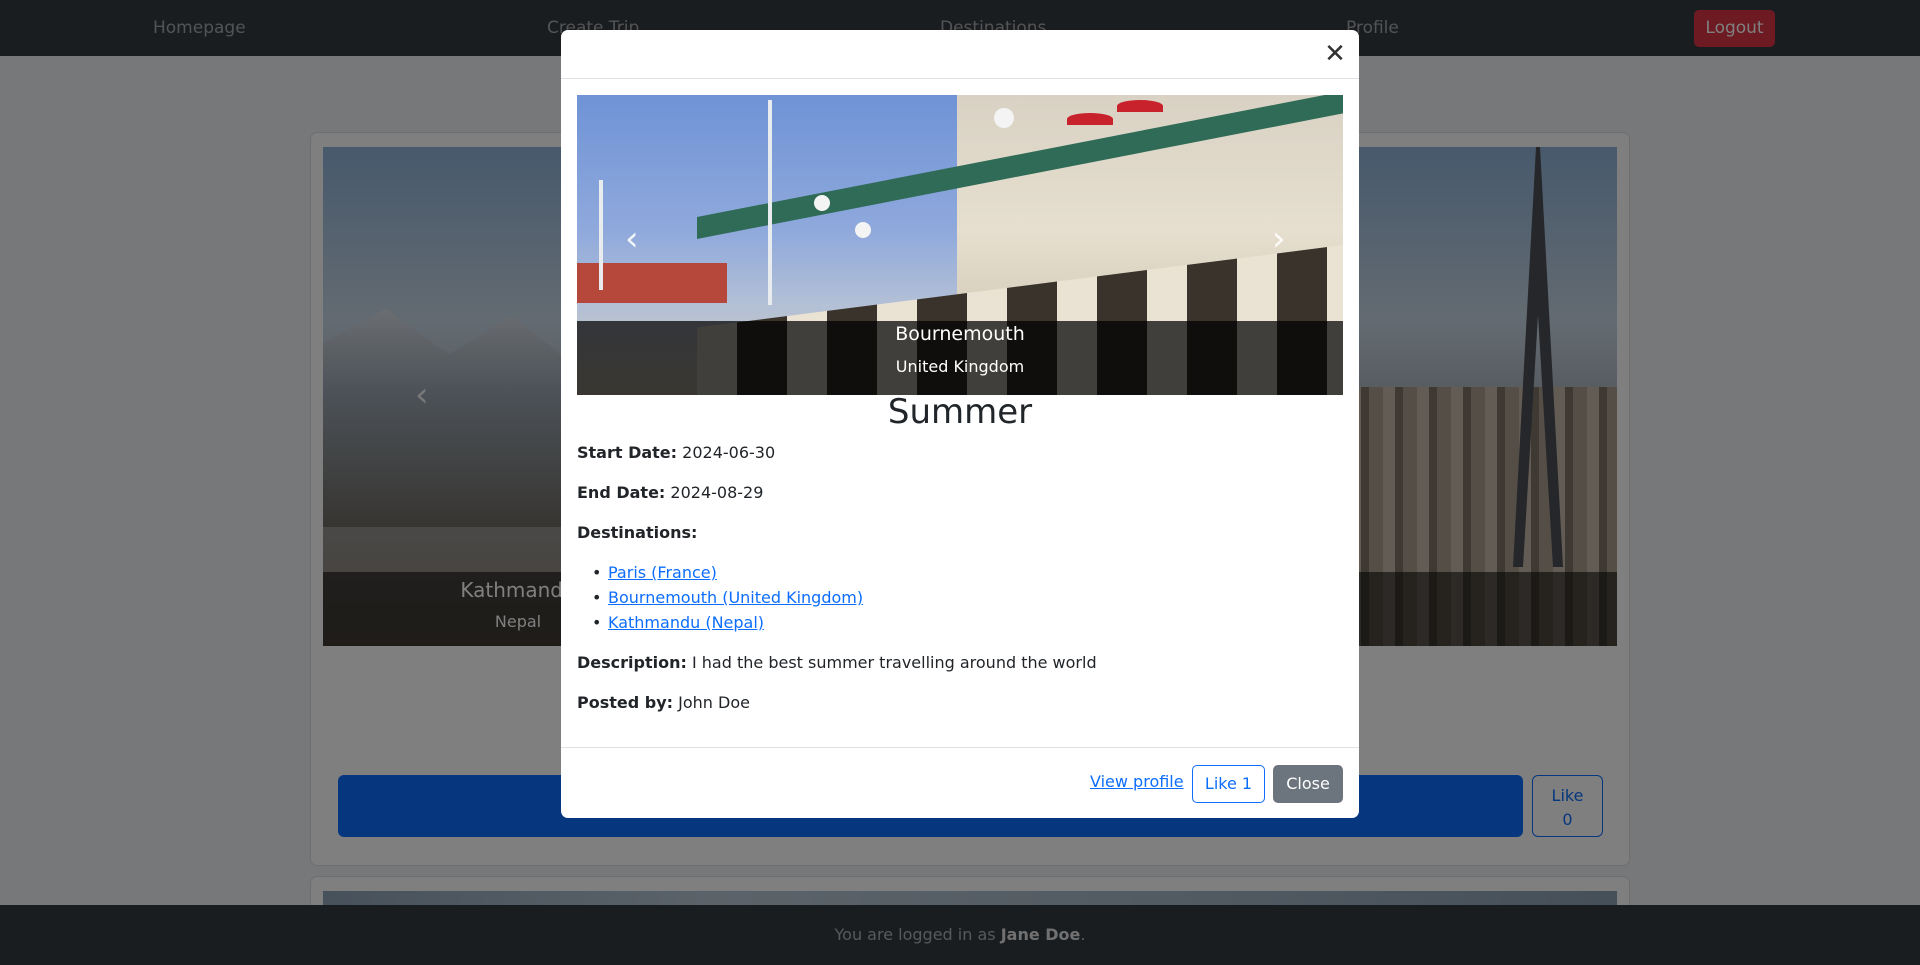  Describe the element at coordinates (960, 782) in the screenshot. I see `modal-footer: View profile Like 1 Close` at that location.